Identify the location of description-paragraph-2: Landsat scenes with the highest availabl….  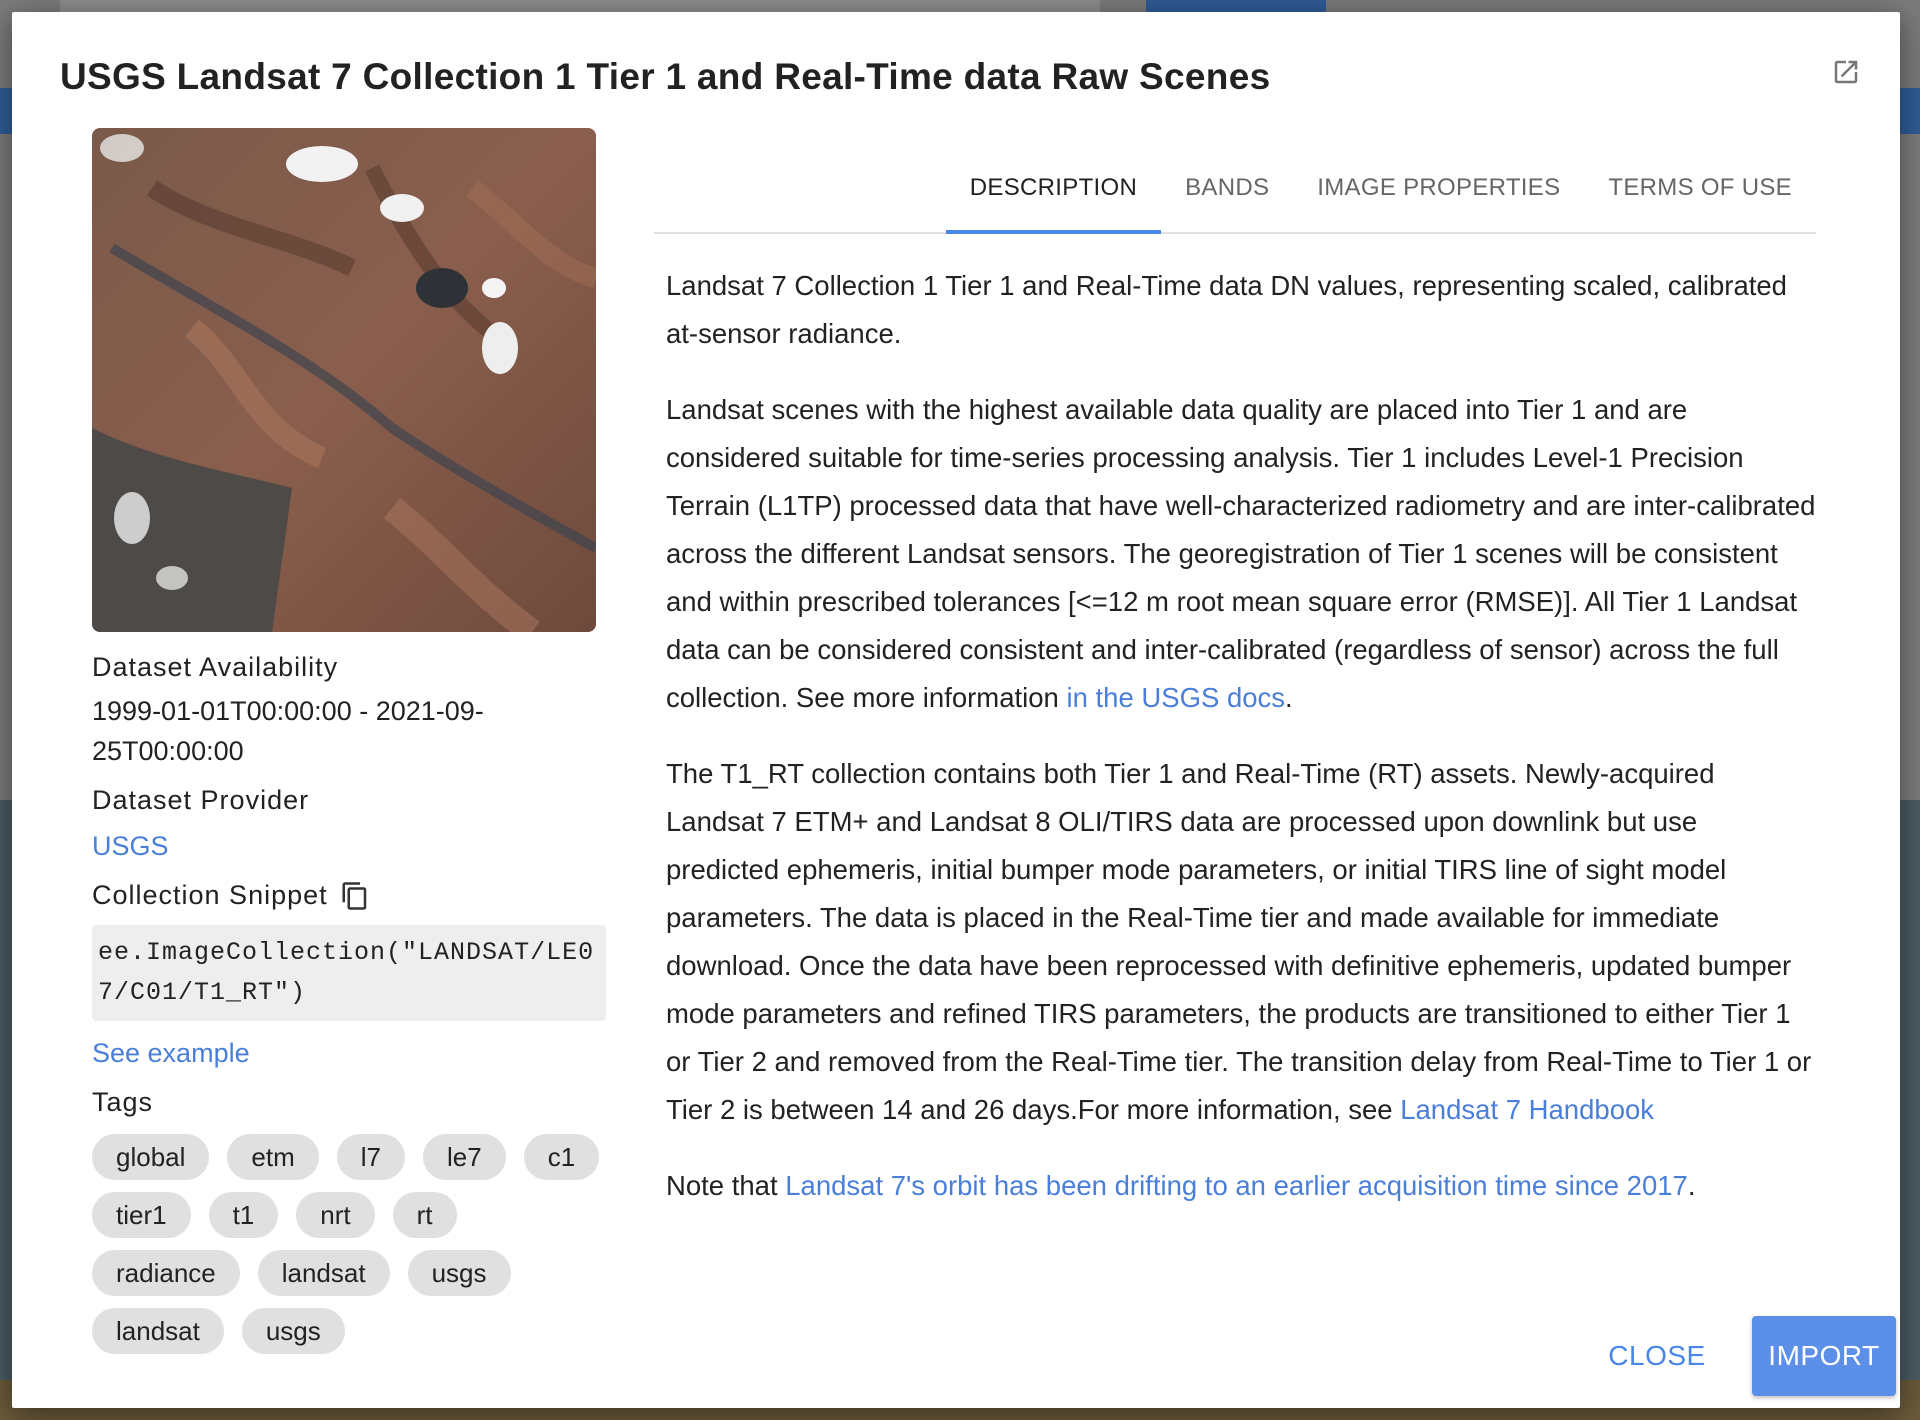
(1241, 554).